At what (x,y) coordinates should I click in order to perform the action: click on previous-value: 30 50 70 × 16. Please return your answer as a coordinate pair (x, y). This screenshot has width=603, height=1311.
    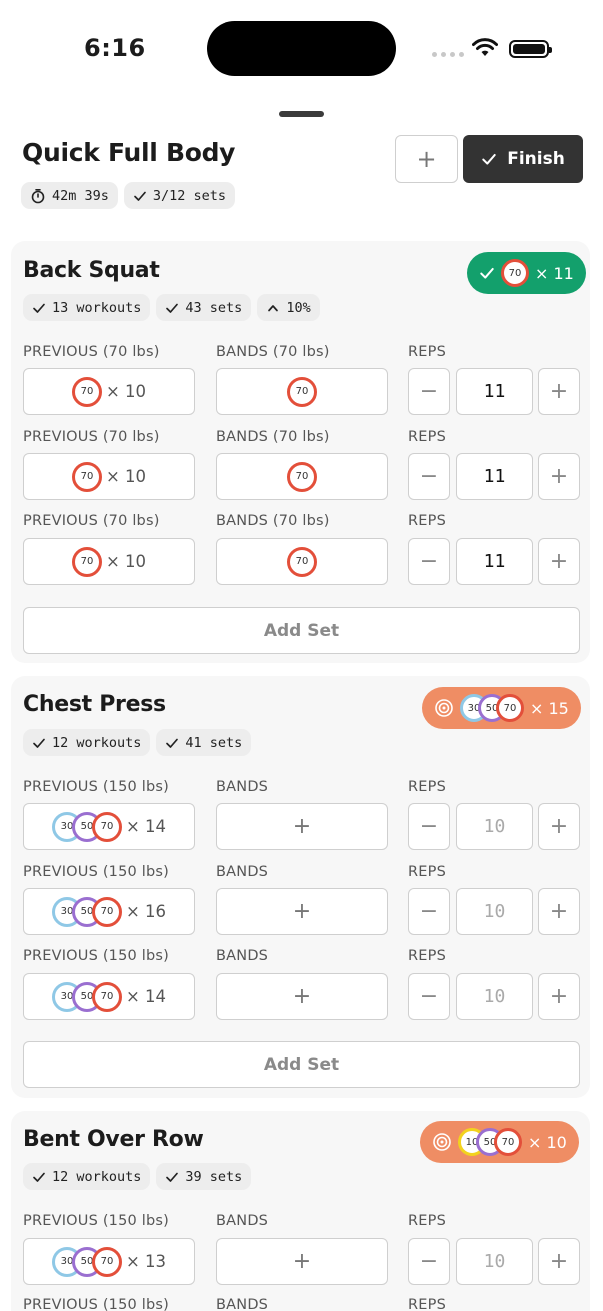
    Looking at the image, I should click on (109, 911).